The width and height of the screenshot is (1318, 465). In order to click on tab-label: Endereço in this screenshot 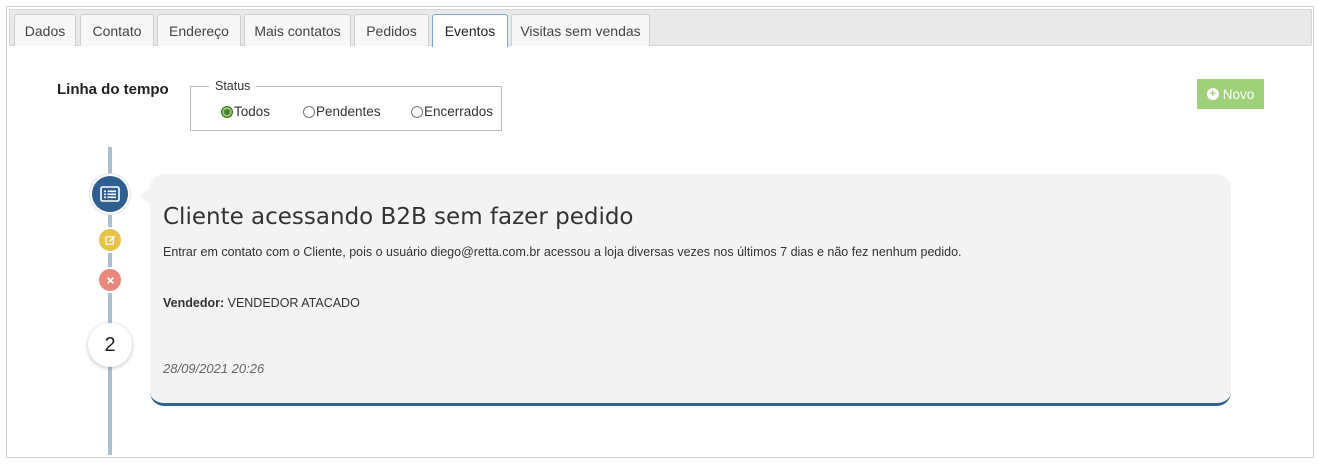, I will do `click(199, 30)`.